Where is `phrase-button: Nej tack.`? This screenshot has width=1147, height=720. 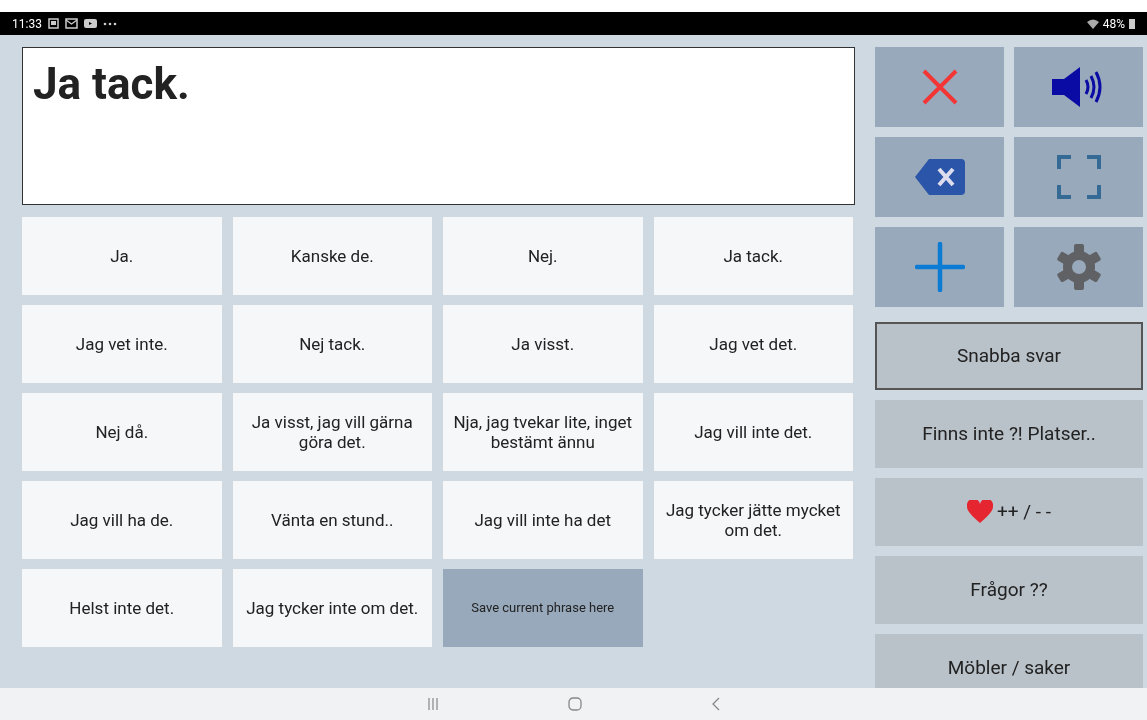
phrase-button: Nej tack. is located at coordinates (332, 344).